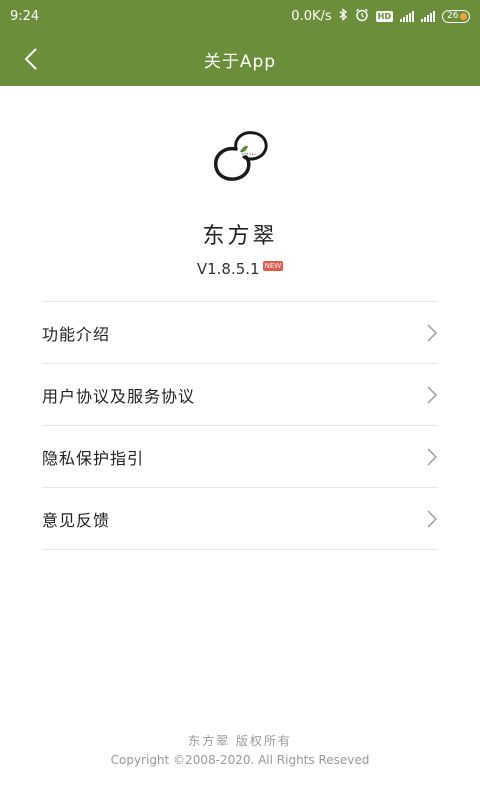  What do you see at coordinates (240, 457) in the screenshot?
I see `menu-item-privacy: 隐私保护指引` at bounding box center [240, 457].